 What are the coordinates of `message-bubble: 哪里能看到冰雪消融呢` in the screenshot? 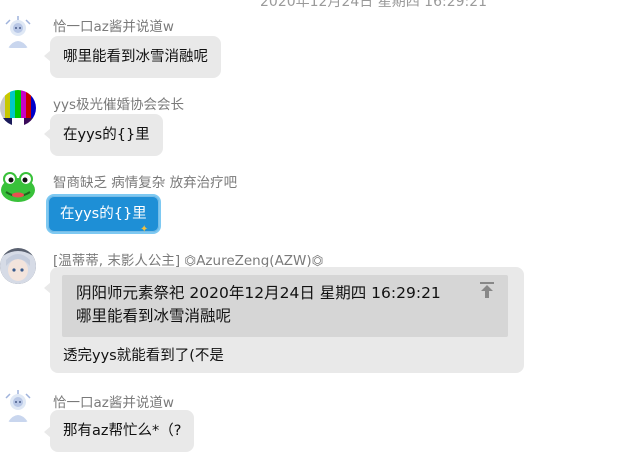 It's located at (135, 57).